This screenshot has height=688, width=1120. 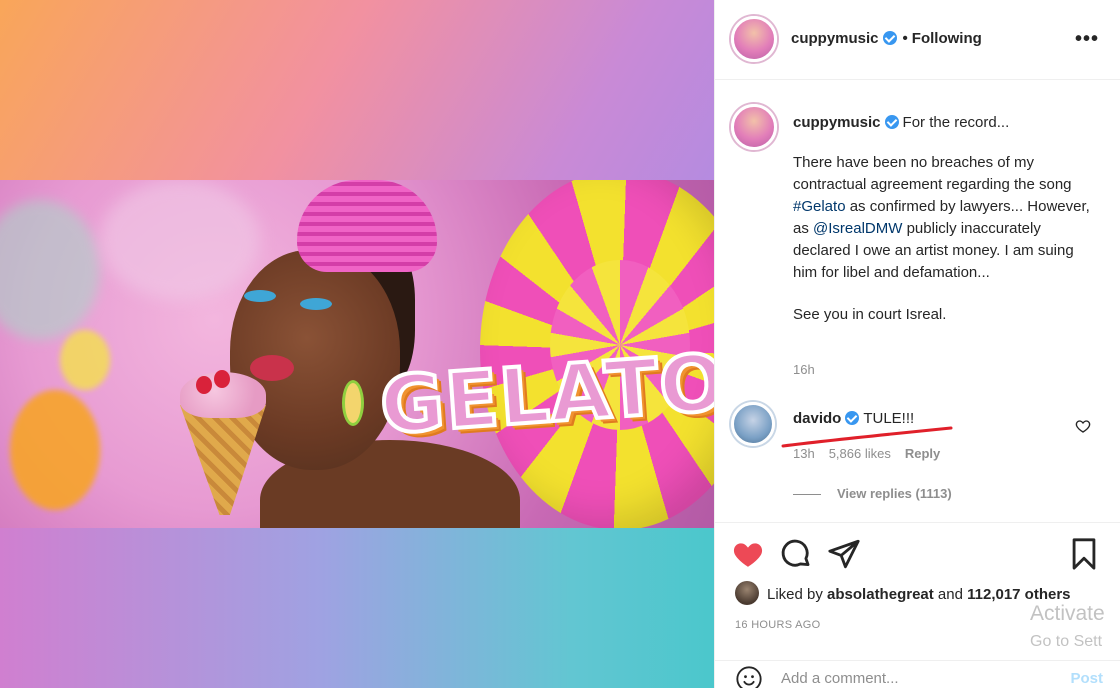 What do you see at coordinates (804, 453) in the screenshot?
I see `comment-time: 13h` at bounding box center [804, 453].